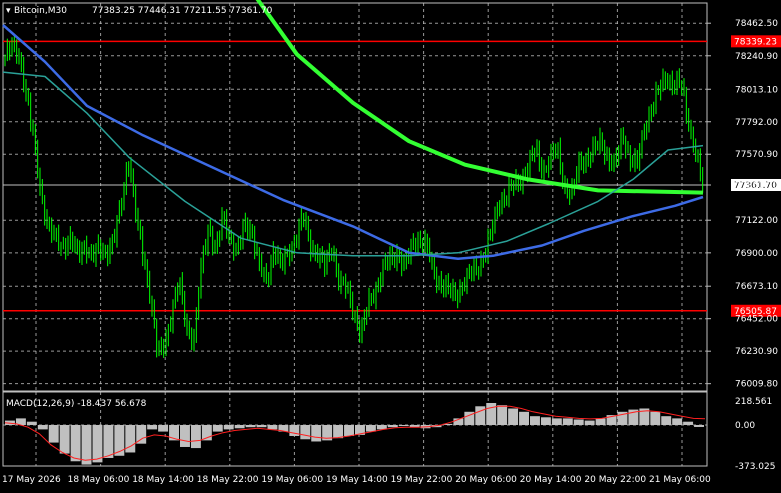  What do you see at coordinates (745, 426) in the screenshot?
I see `macd-y-tick-label: 0.00` at bounding box center [745, 426].